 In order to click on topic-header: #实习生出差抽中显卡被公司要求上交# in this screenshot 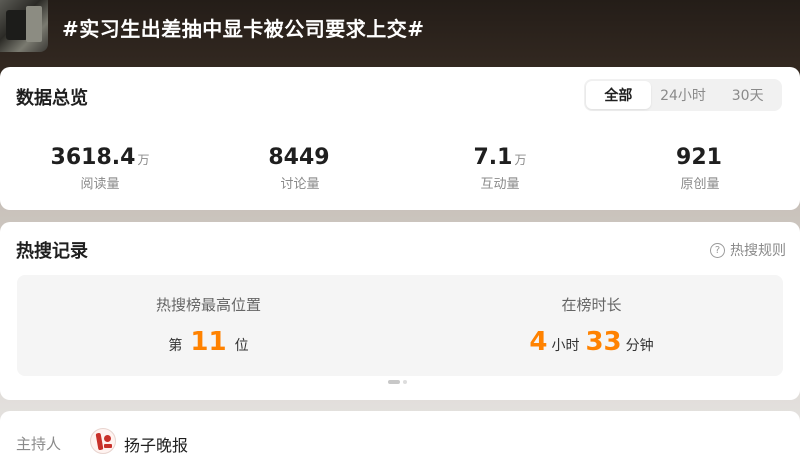, I will do `click(400, 31)`.